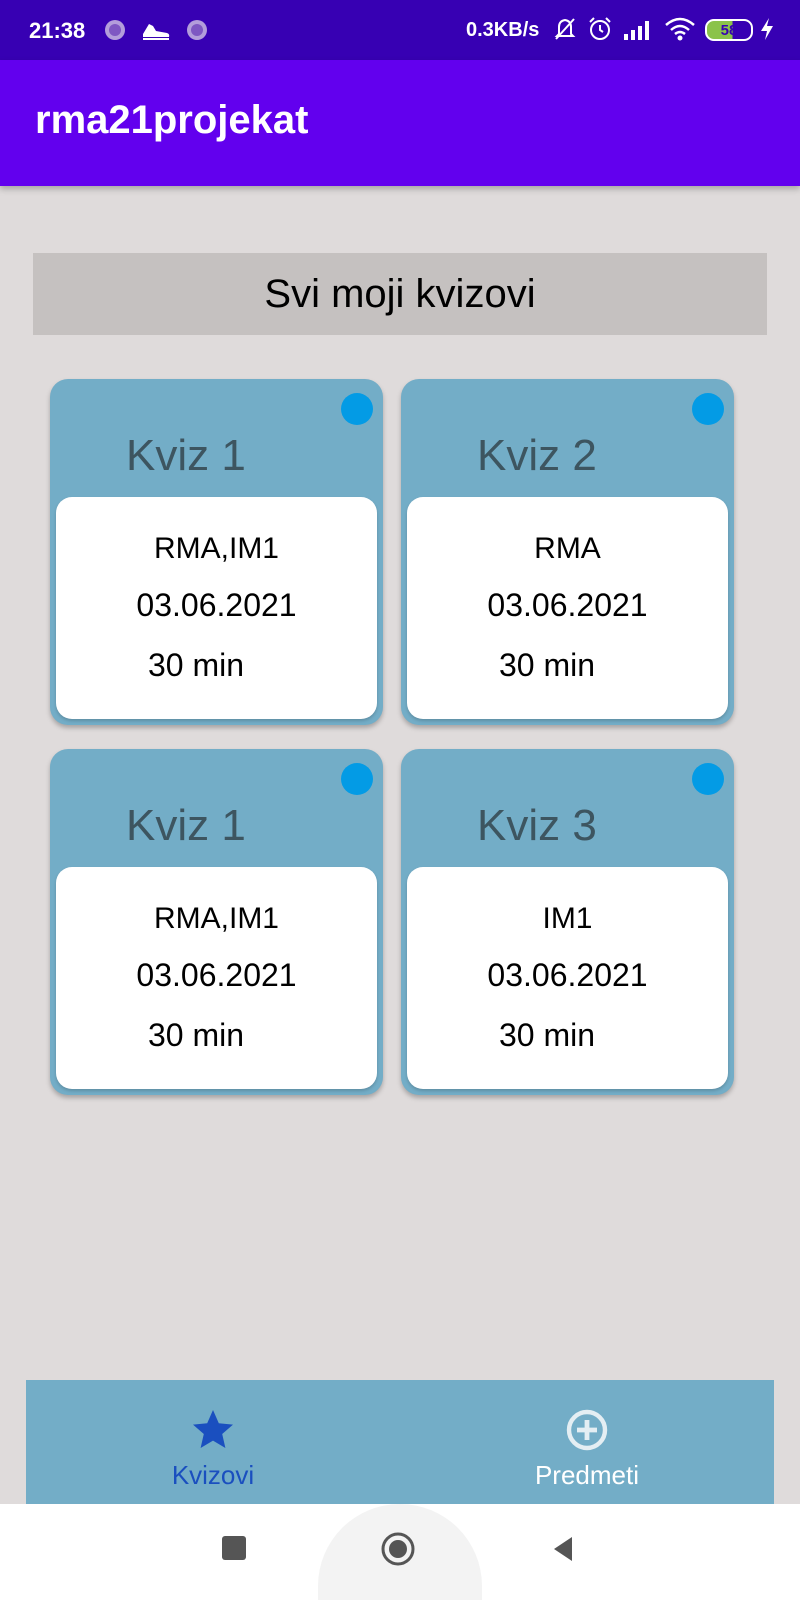  I want to click on sneaker-icon, so click(156, 32).